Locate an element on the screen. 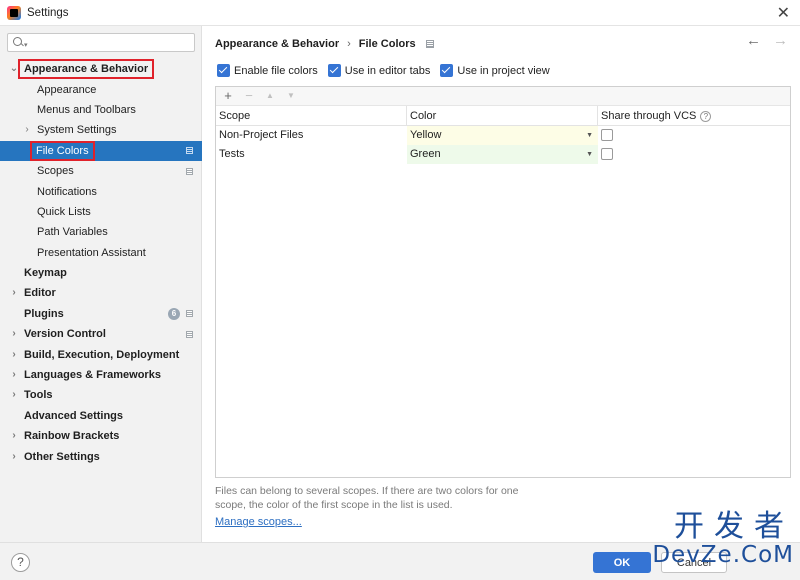 Image resolution: width=800 pixels, height=580 pixels. sidebar-item-label: Presentation Assistant is located at coordinates (91, 252).